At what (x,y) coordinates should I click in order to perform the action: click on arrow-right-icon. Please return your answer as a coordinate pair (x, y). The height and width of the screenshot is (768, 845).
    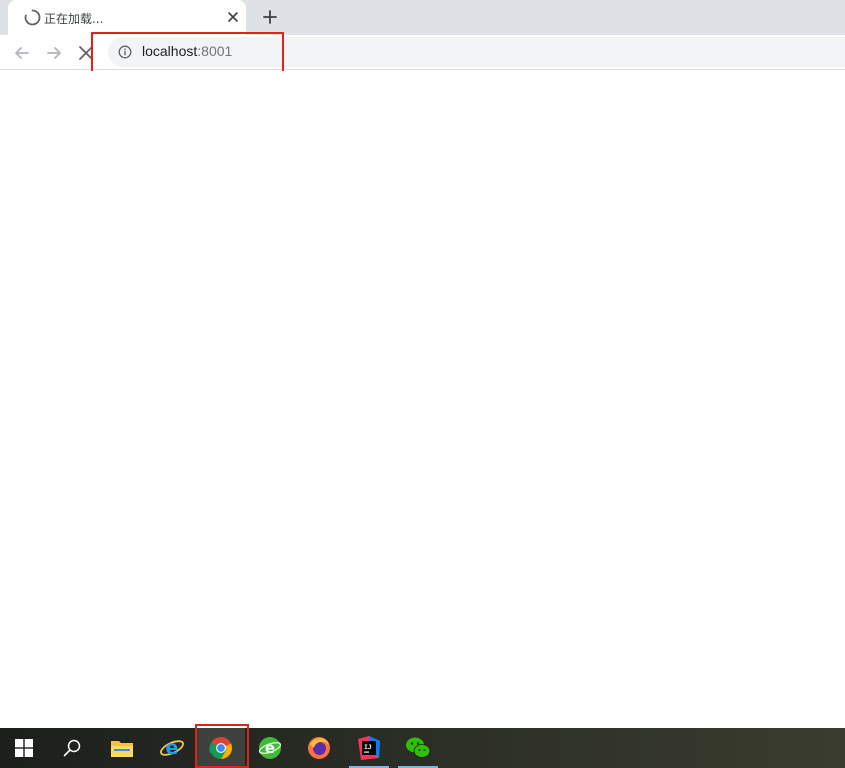
    Looking at the image, I should click on (54, 53).